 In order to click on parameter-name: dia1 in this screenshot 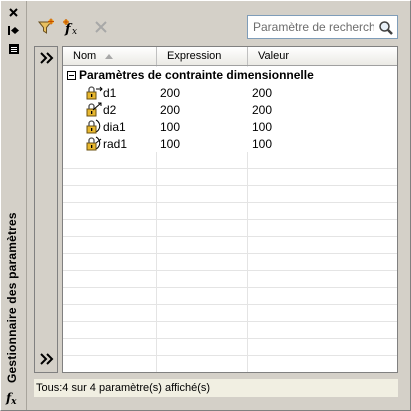, I will do `click(114, 127)`.